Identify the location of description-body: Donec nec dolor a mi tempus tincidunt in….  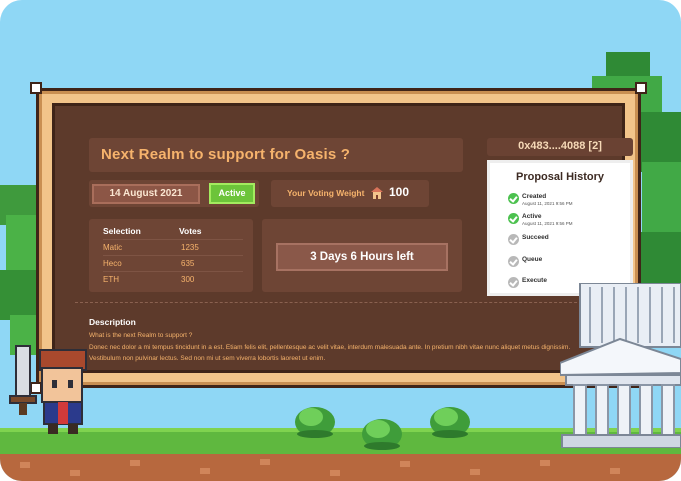
(330, 353).